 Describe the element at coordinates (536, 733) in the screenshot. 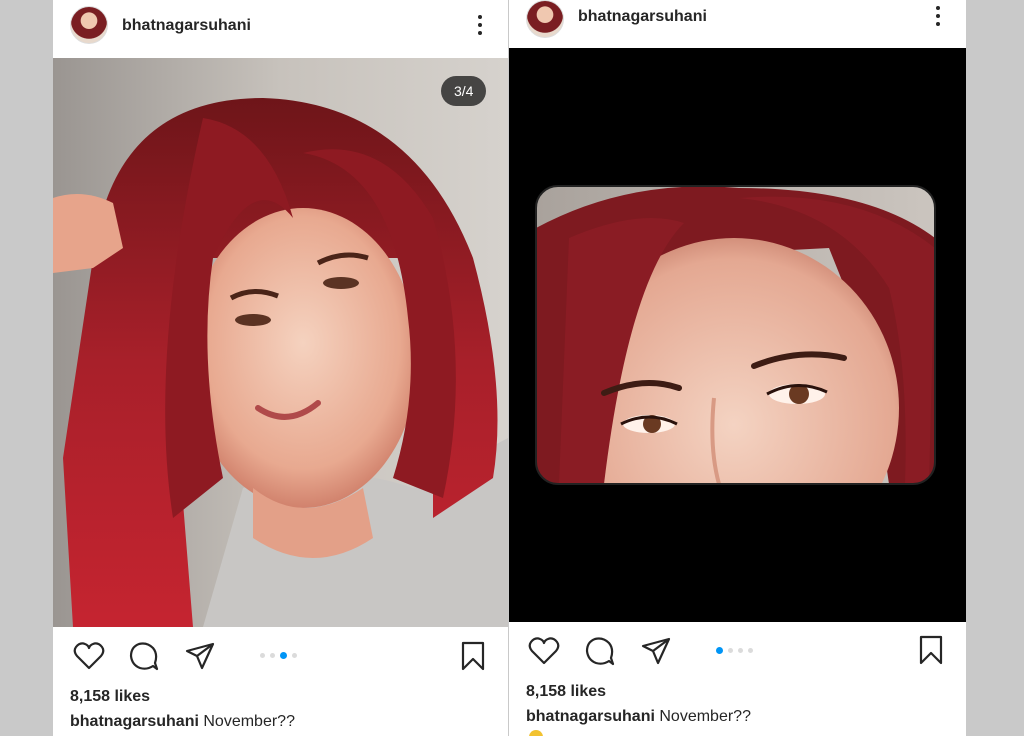

I see `sun-emoji-icon` at that location.